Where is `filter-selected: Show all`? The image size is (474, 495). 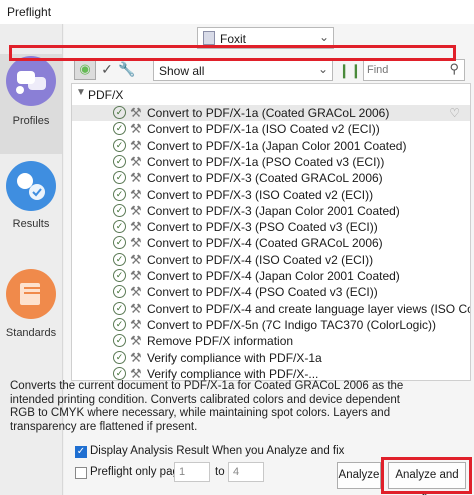
filter-selected: Show all is located at coordinates (182, 71).